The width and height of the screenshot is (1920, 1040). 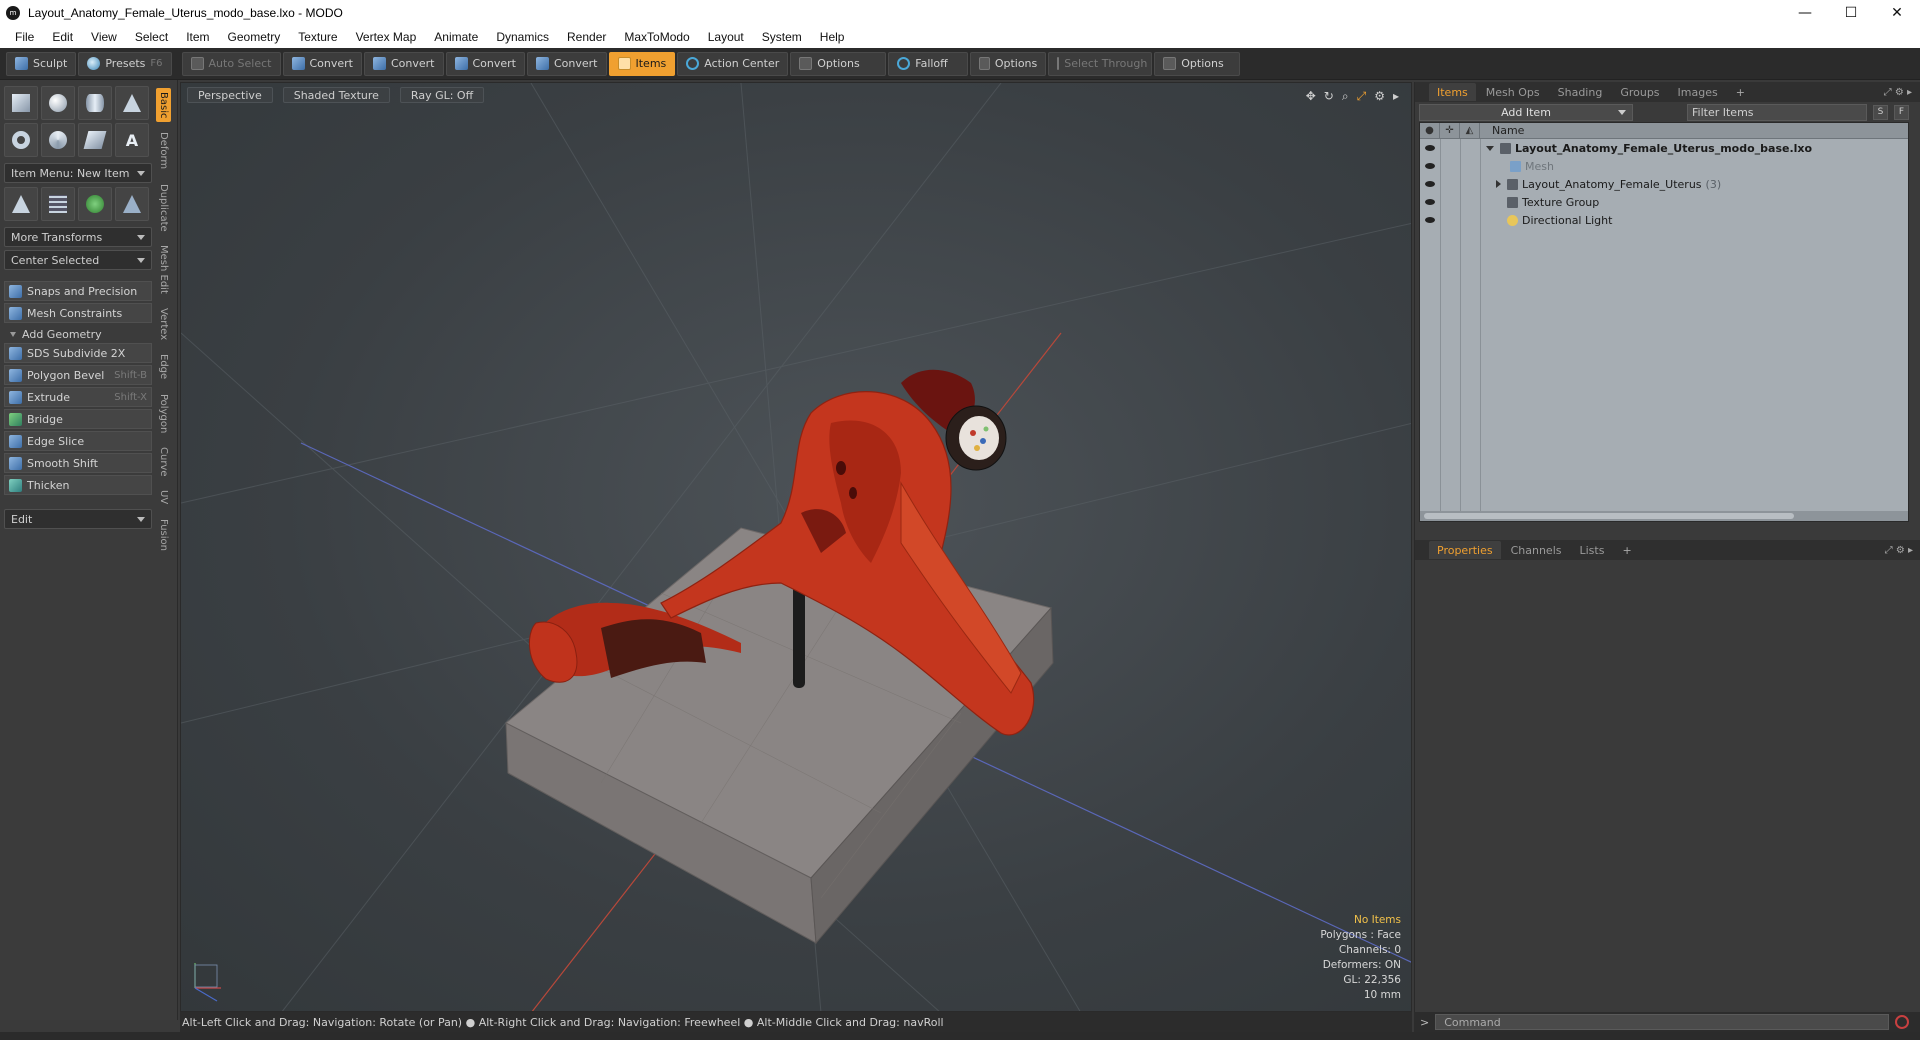 I want to click on convert-materials-button: Convert, so click(x=567, y=63).